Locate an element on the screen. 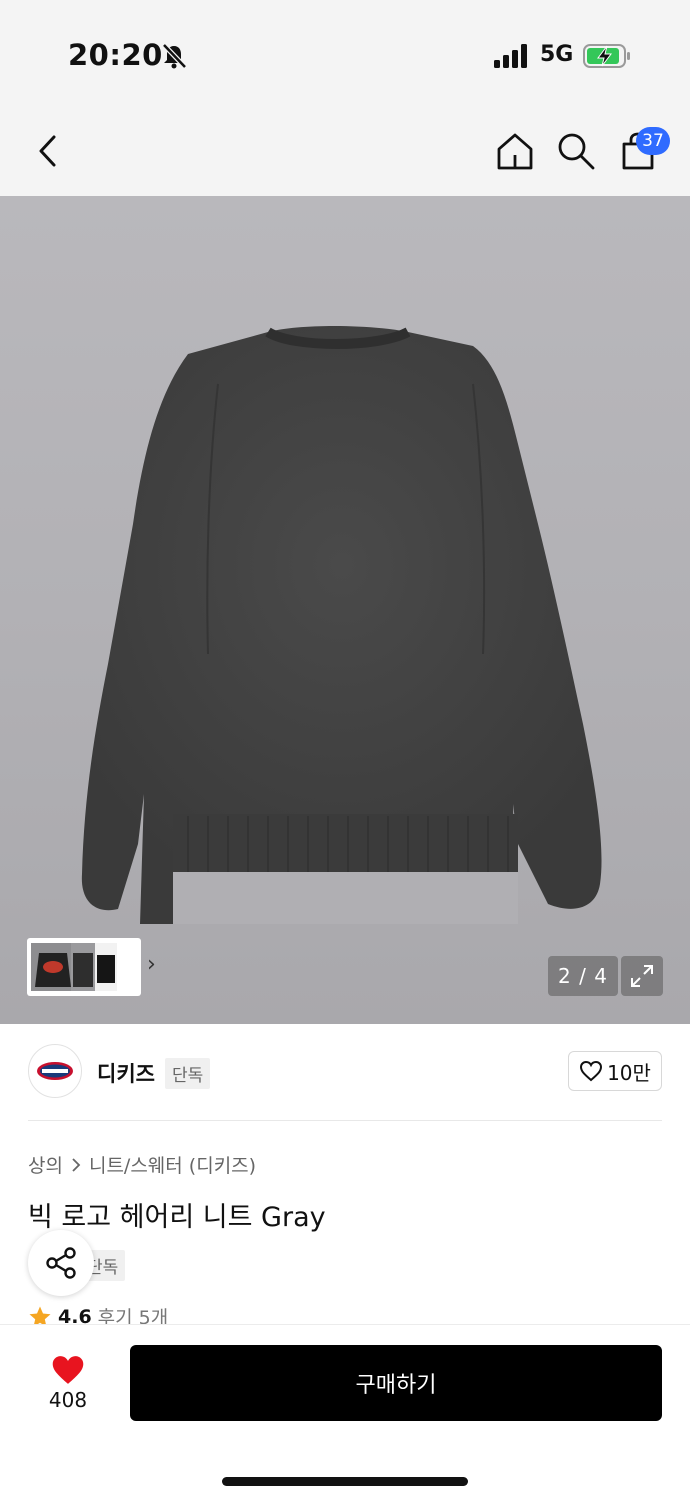  search-button is located at coordinates (576, 151).